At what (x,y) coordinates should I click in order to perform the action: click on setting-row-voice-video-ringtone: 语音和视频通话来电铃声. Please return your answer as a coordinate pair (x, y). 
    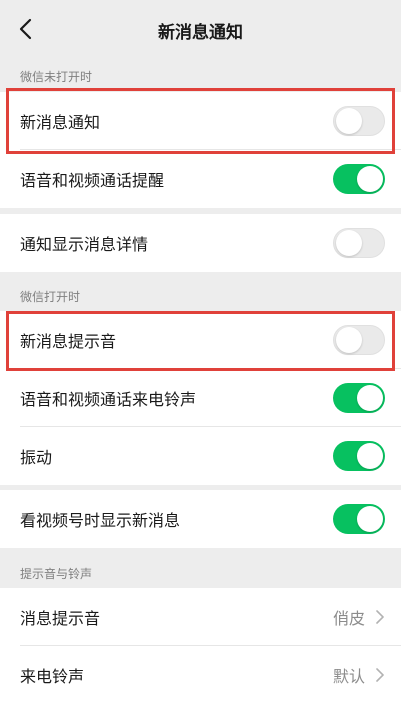
    Looking at the image, I should click on (200, 398).